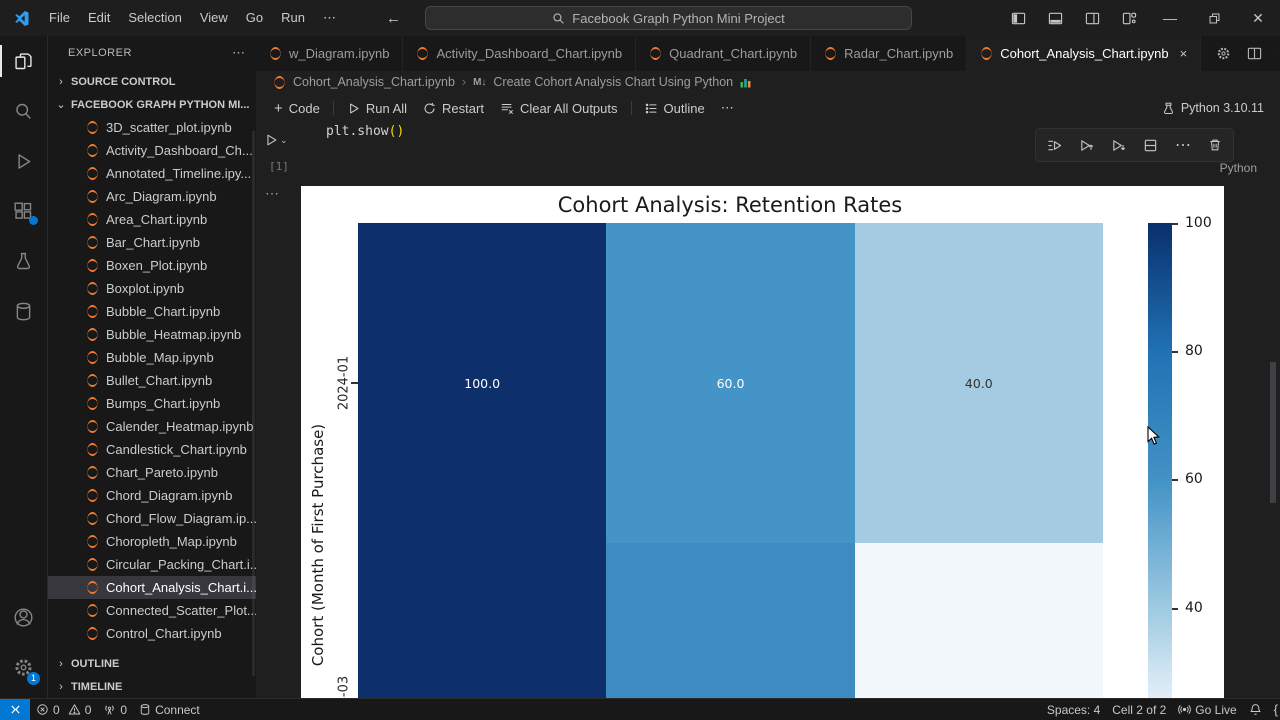  Describe the element at coordinates (1238, 168) in the screenshot. I see `cell-language: Python` at that location.